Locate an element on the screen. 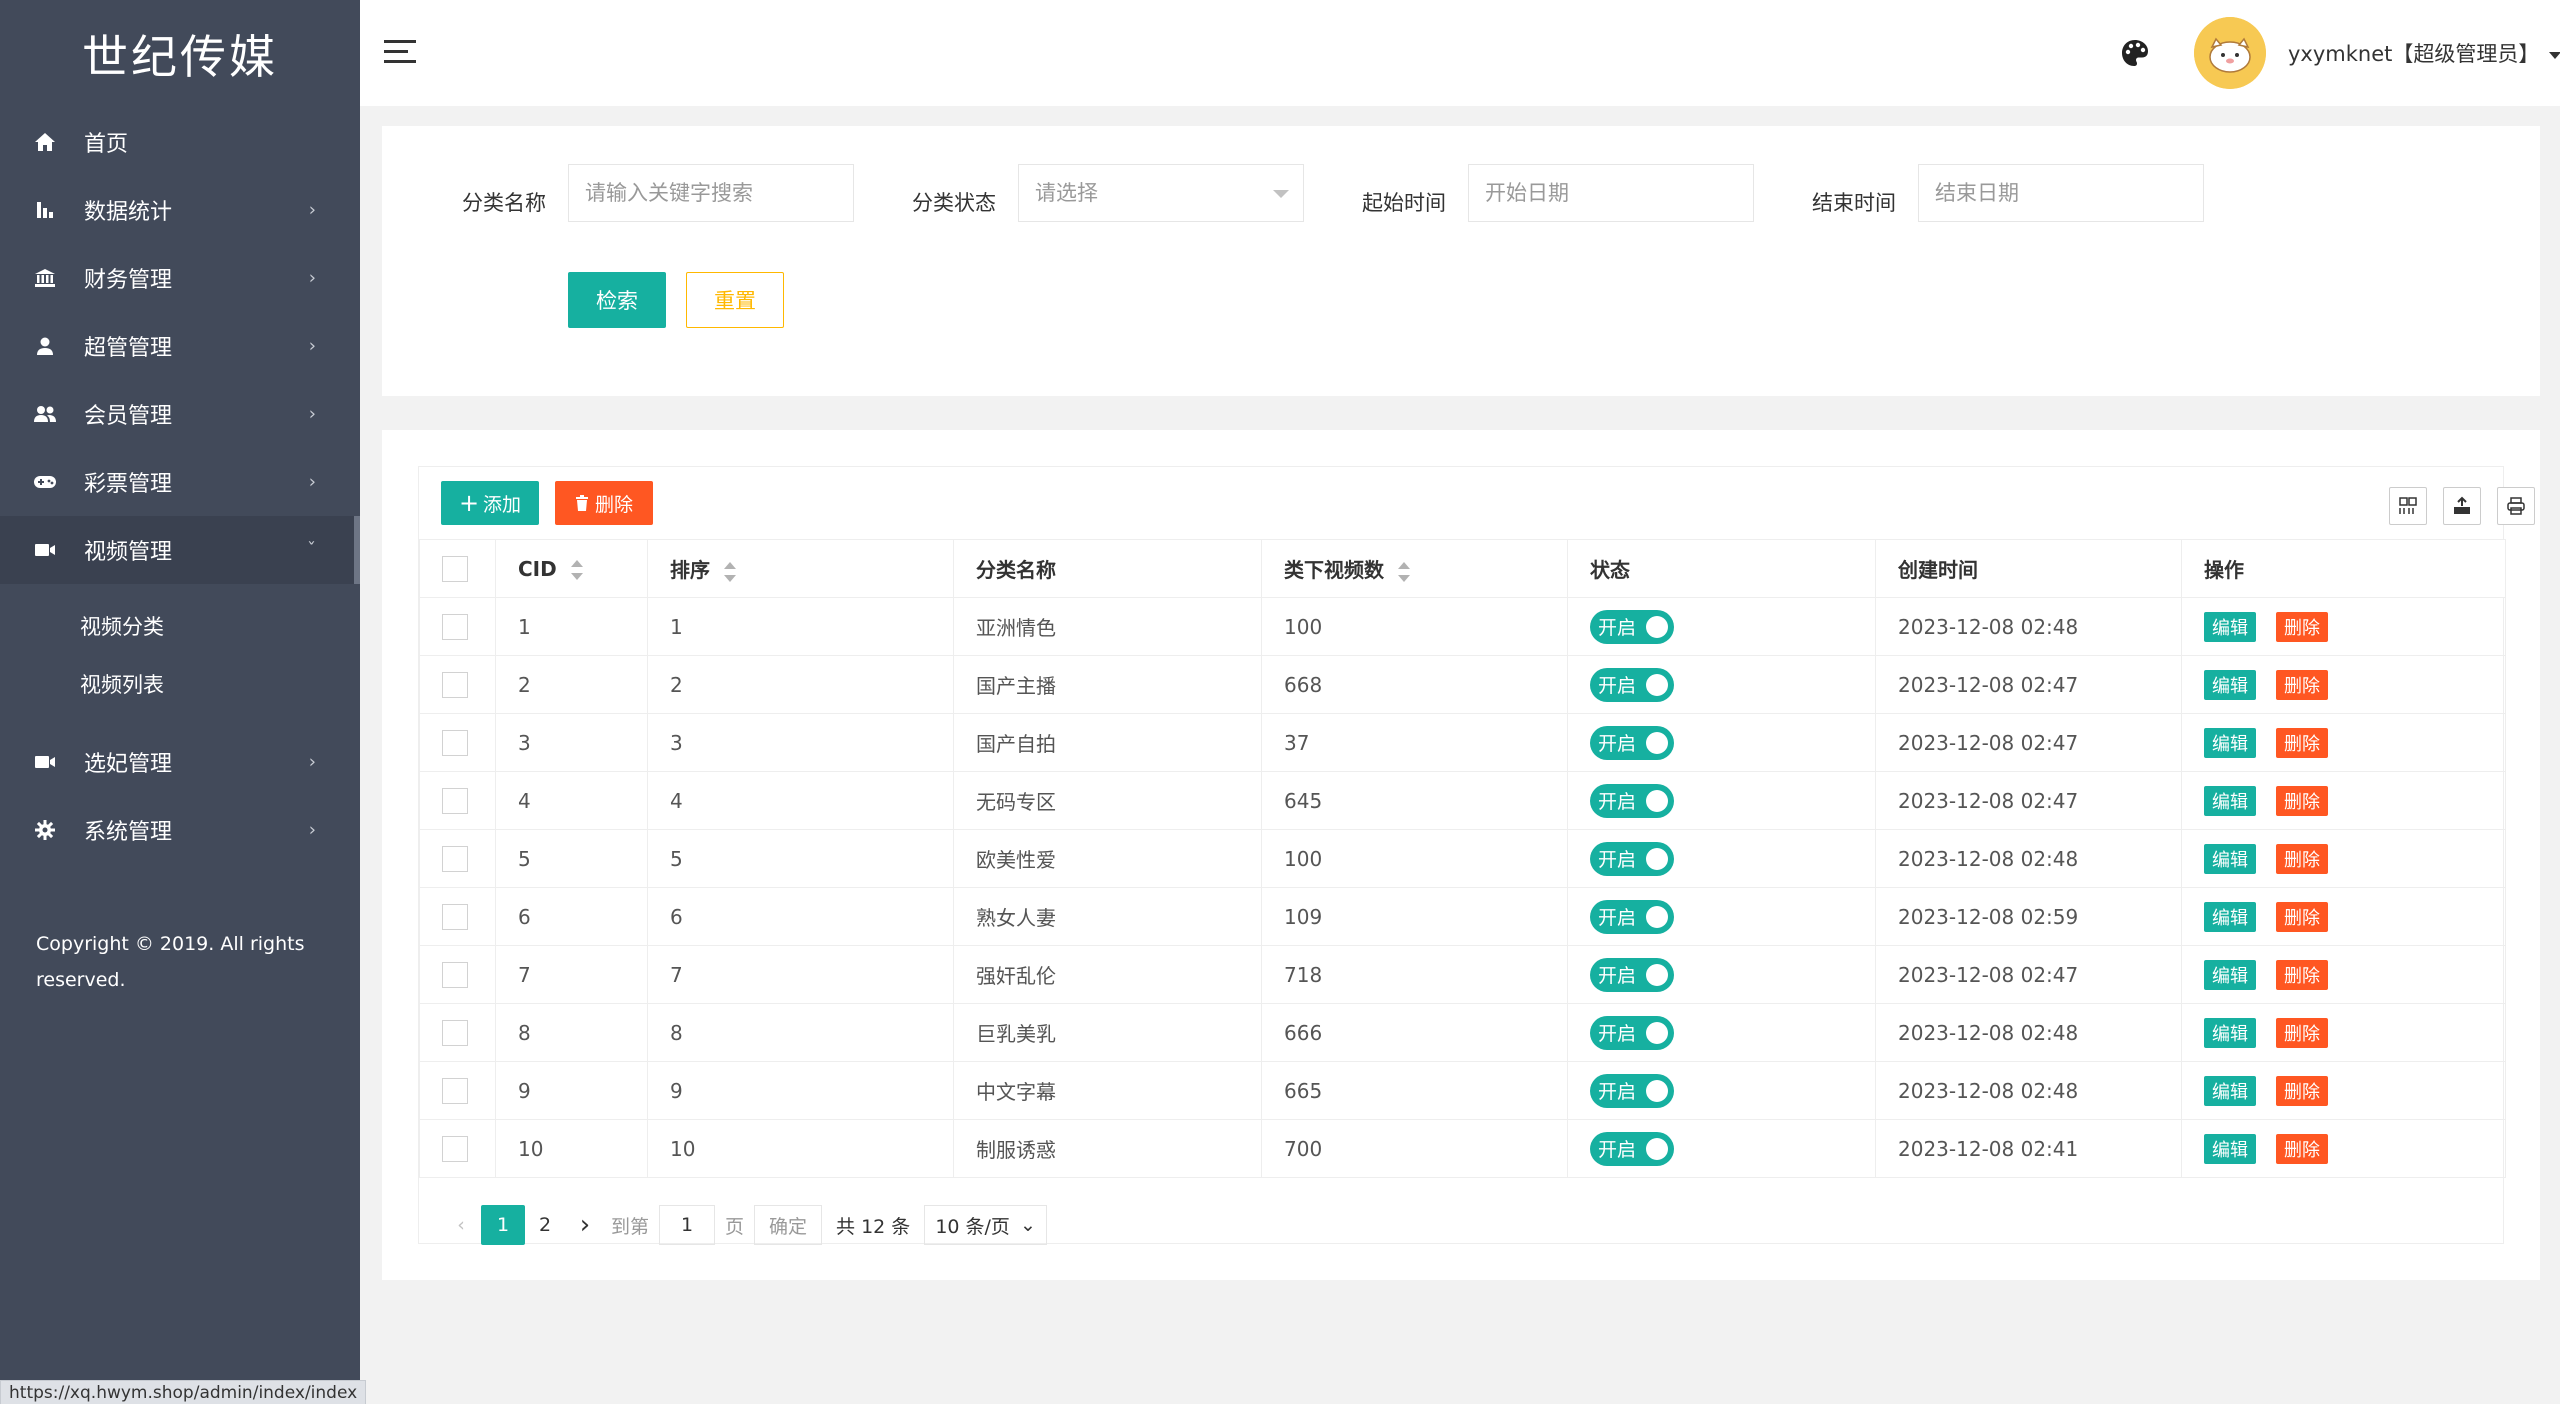  header-sort: 排序 is located at coordinates (800, 568).